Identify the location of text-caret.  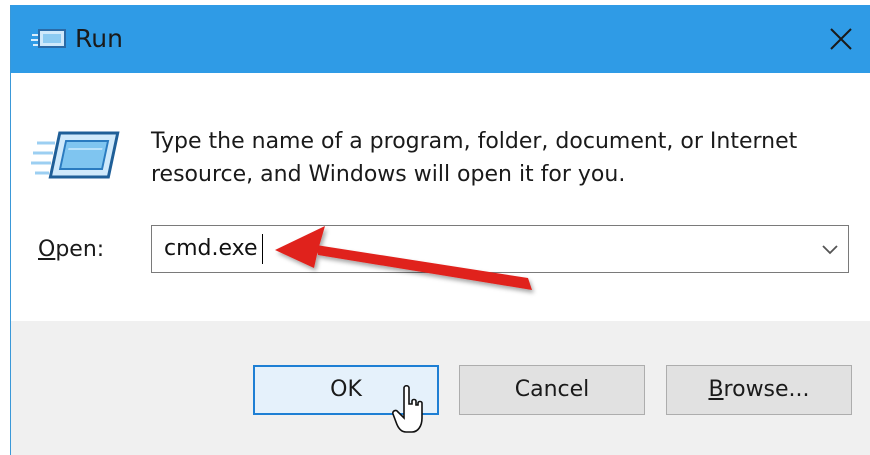
(262, 249).